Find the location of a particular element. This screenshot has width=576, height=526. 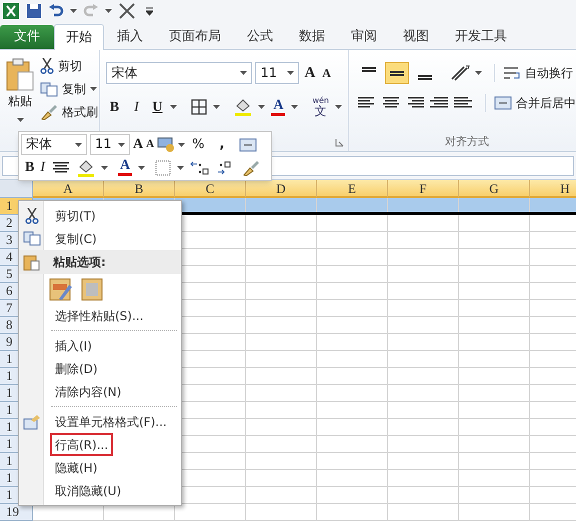

menu-item: 隐藏(H) is located at coordinates (76, 467).